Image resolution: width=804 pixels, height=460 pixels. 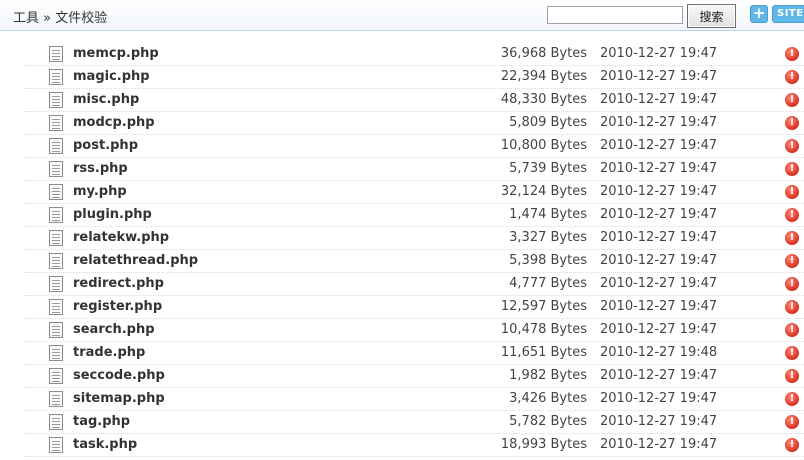 I want to click on file-size: 12,597 Bytes, so click(x=543, y=306).